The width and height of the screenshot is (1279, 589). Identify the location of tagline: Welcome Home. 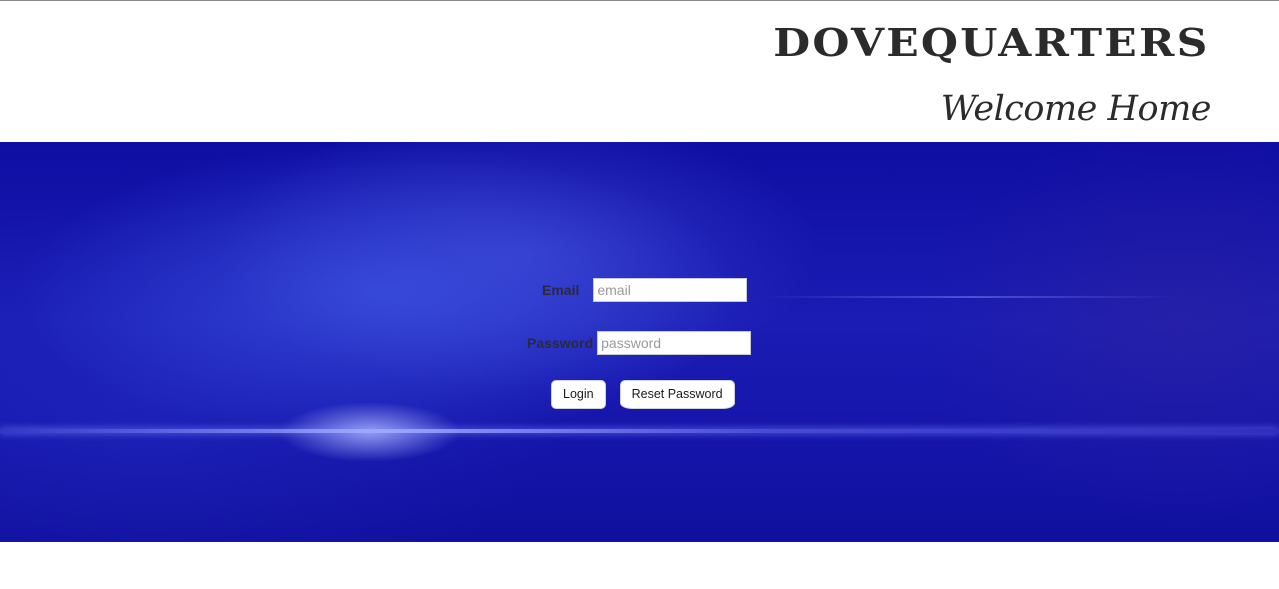
(1076, 109).